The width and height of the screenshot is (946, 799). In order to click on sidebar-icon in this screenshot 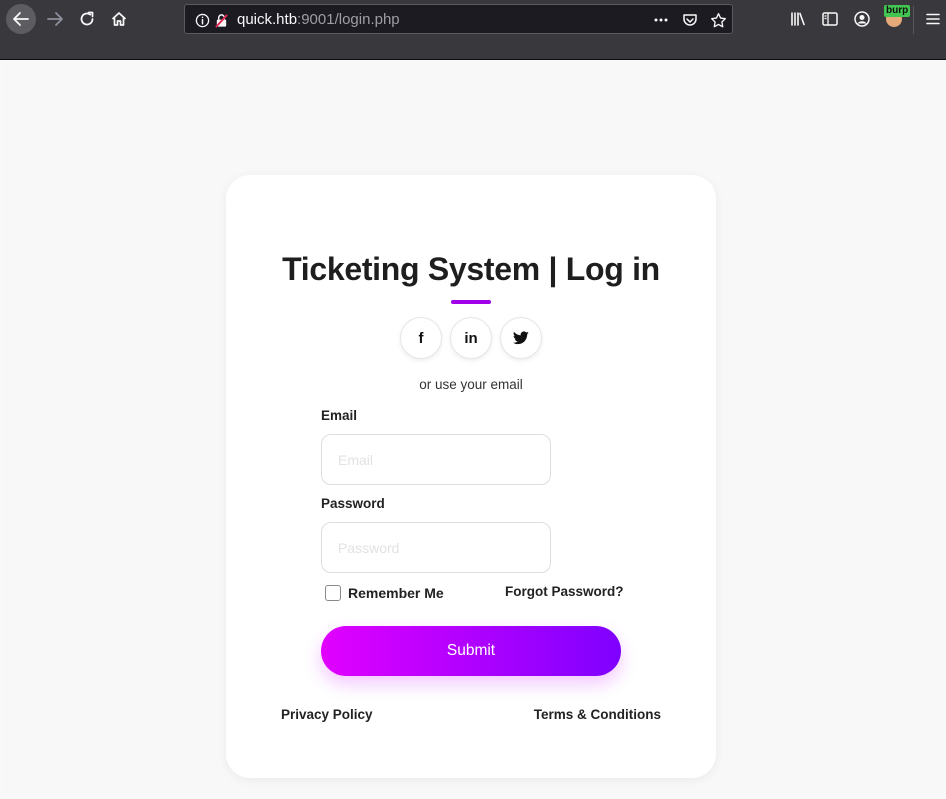, I will do `click(830, 19)`.